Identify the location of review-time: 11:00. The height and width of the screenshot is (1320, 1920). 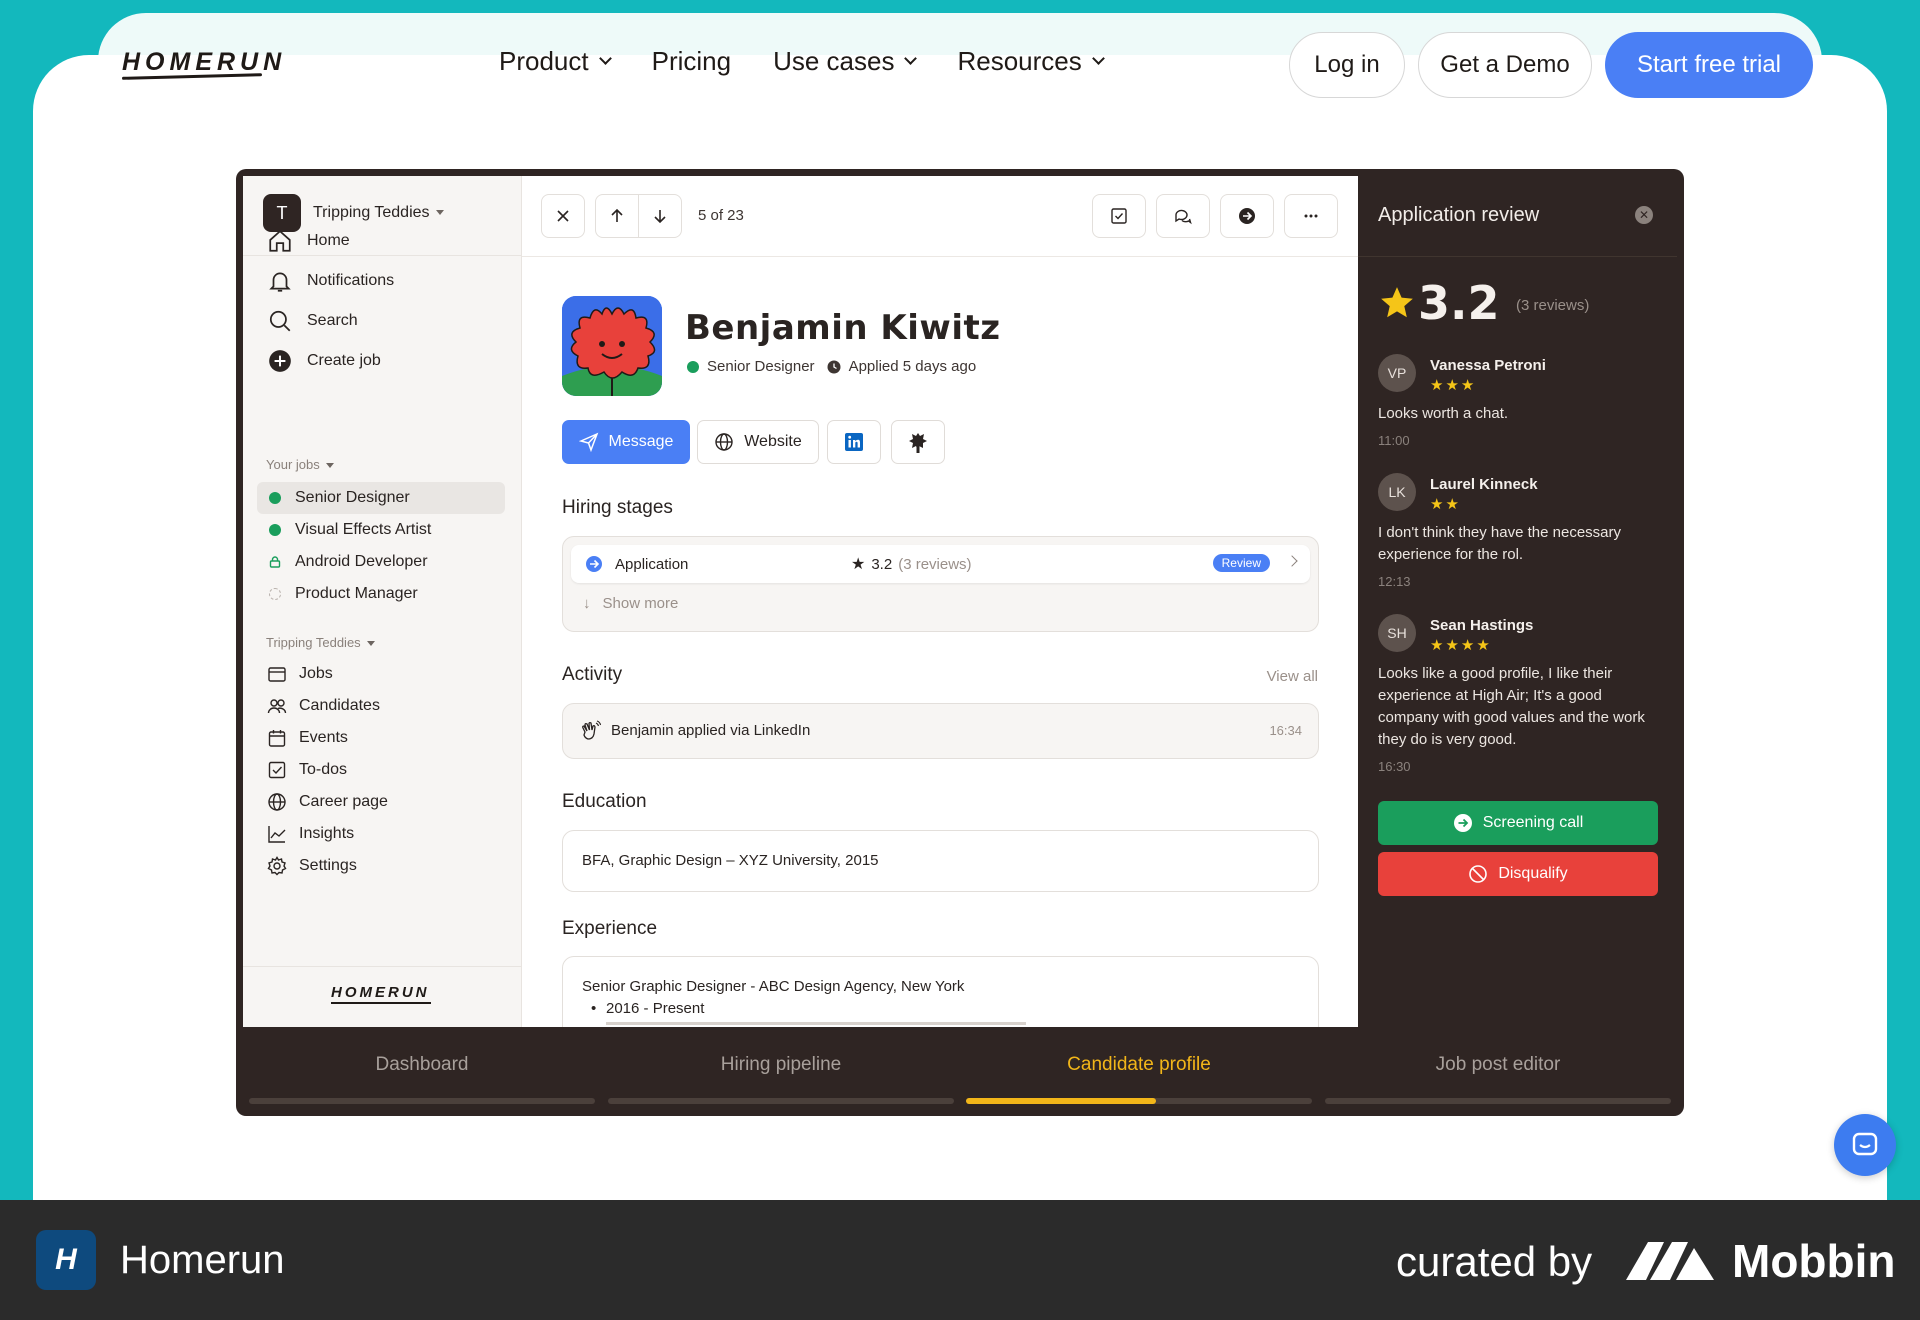
(1394, 440).